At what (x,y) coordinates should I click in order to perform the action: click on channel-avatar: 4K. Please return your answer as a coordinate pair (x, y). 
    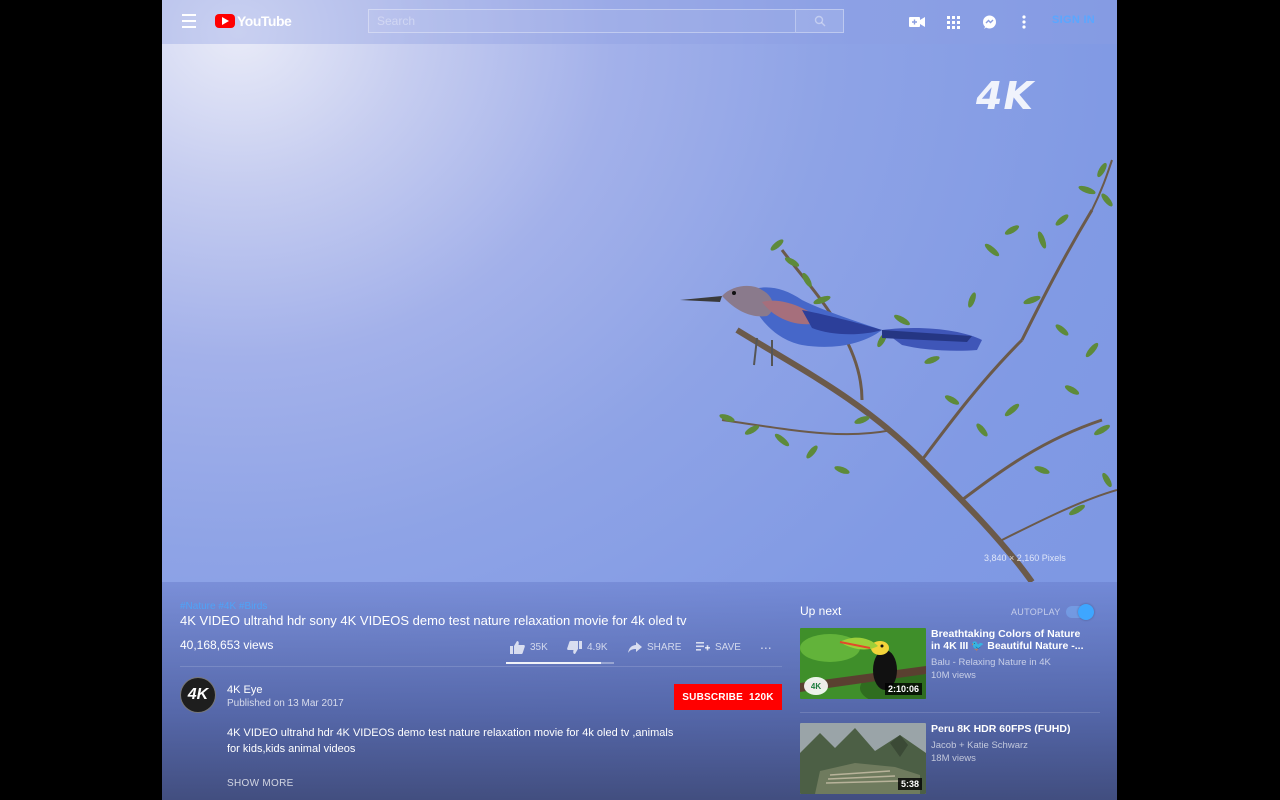
    Looking at the image, I should click on (198, 695).